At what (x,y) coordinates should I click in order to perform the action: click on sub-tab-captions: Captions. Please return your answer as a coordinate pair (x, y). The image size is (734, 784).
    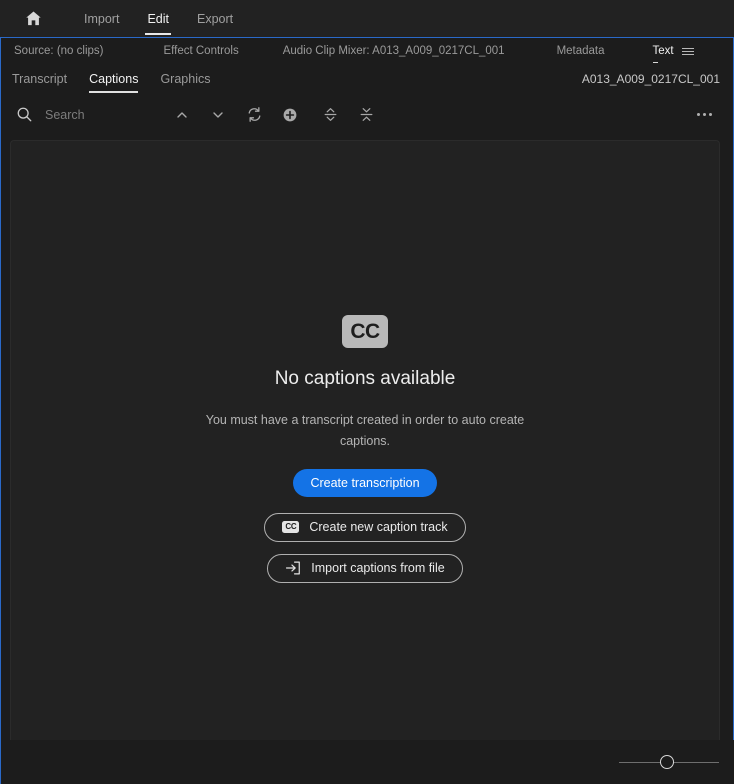
    Looking at the image, I should click on (114, 79).